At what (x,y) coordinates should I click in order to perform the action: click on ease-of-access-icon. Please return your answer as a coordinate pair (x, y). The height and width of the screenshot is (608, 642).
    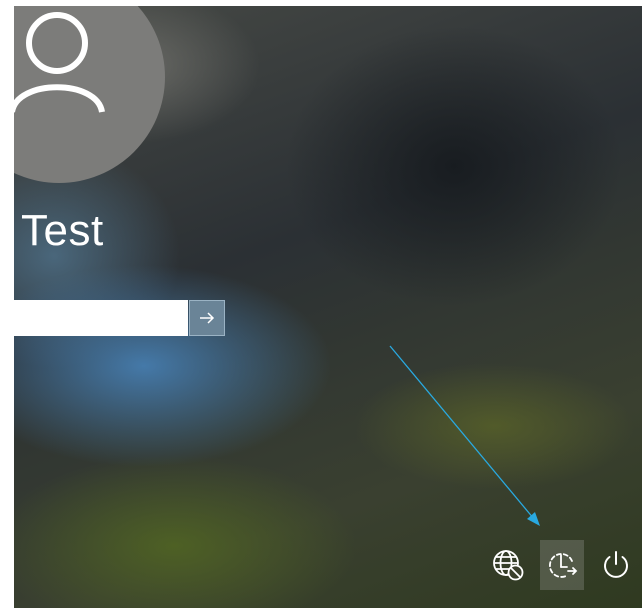
    Looking at the image, I should click on (563, 565).